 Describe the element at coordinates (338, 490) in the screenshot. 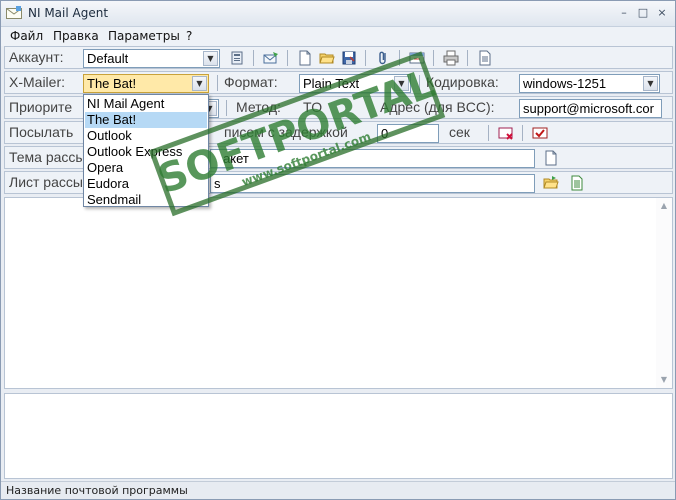

I see `status-bar: Название почтовой программы` at that location.